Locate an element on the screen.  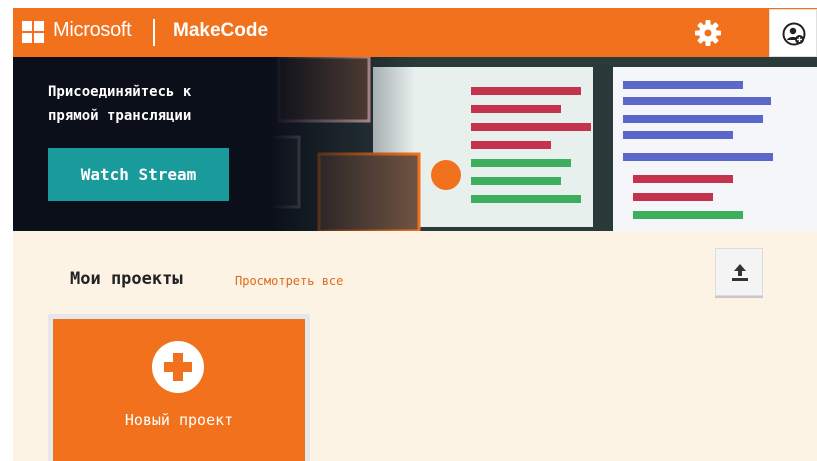
brand-microsoft: Microsoft is located at coordinates (92, 30).